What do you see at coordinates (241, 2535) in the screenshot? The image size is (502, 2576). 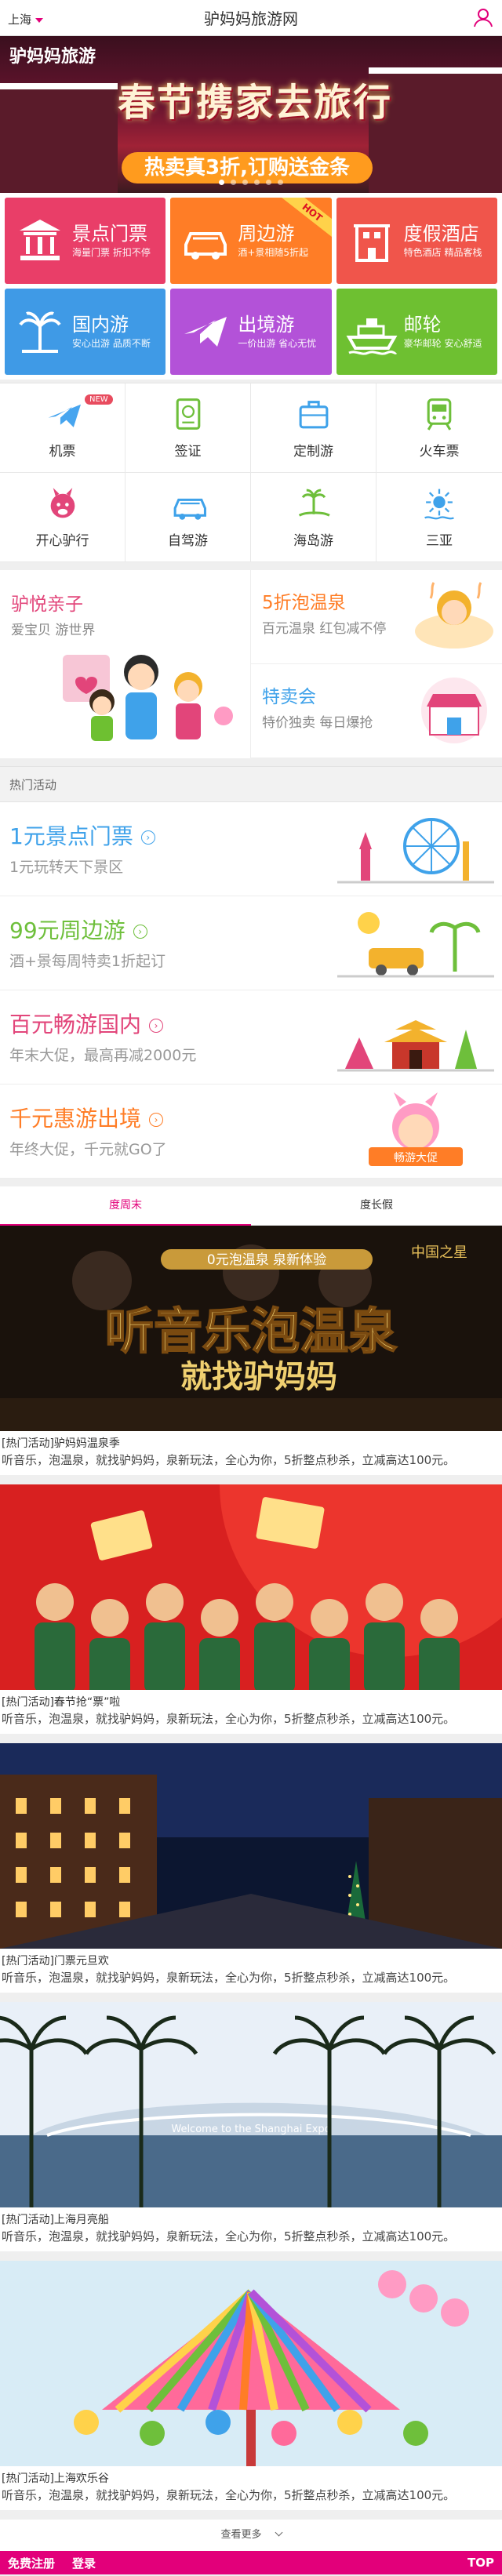 I see `view-more-label: 查看更多` at bounding box center [241, 2535].